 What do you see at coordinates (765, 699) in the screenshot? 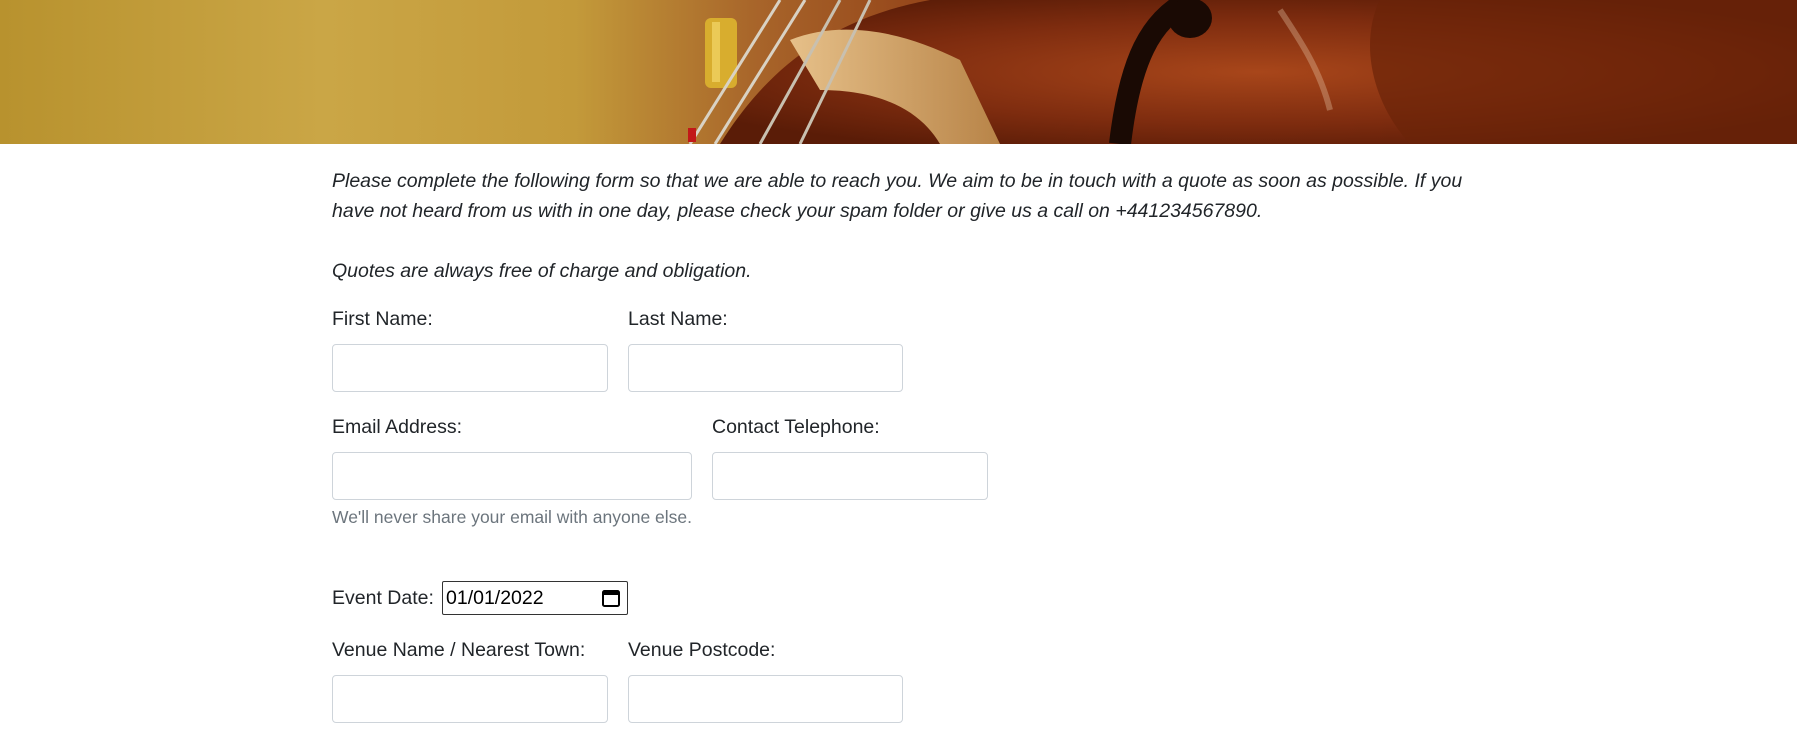
I see `postcode-field` at bounding box center [765, 699].